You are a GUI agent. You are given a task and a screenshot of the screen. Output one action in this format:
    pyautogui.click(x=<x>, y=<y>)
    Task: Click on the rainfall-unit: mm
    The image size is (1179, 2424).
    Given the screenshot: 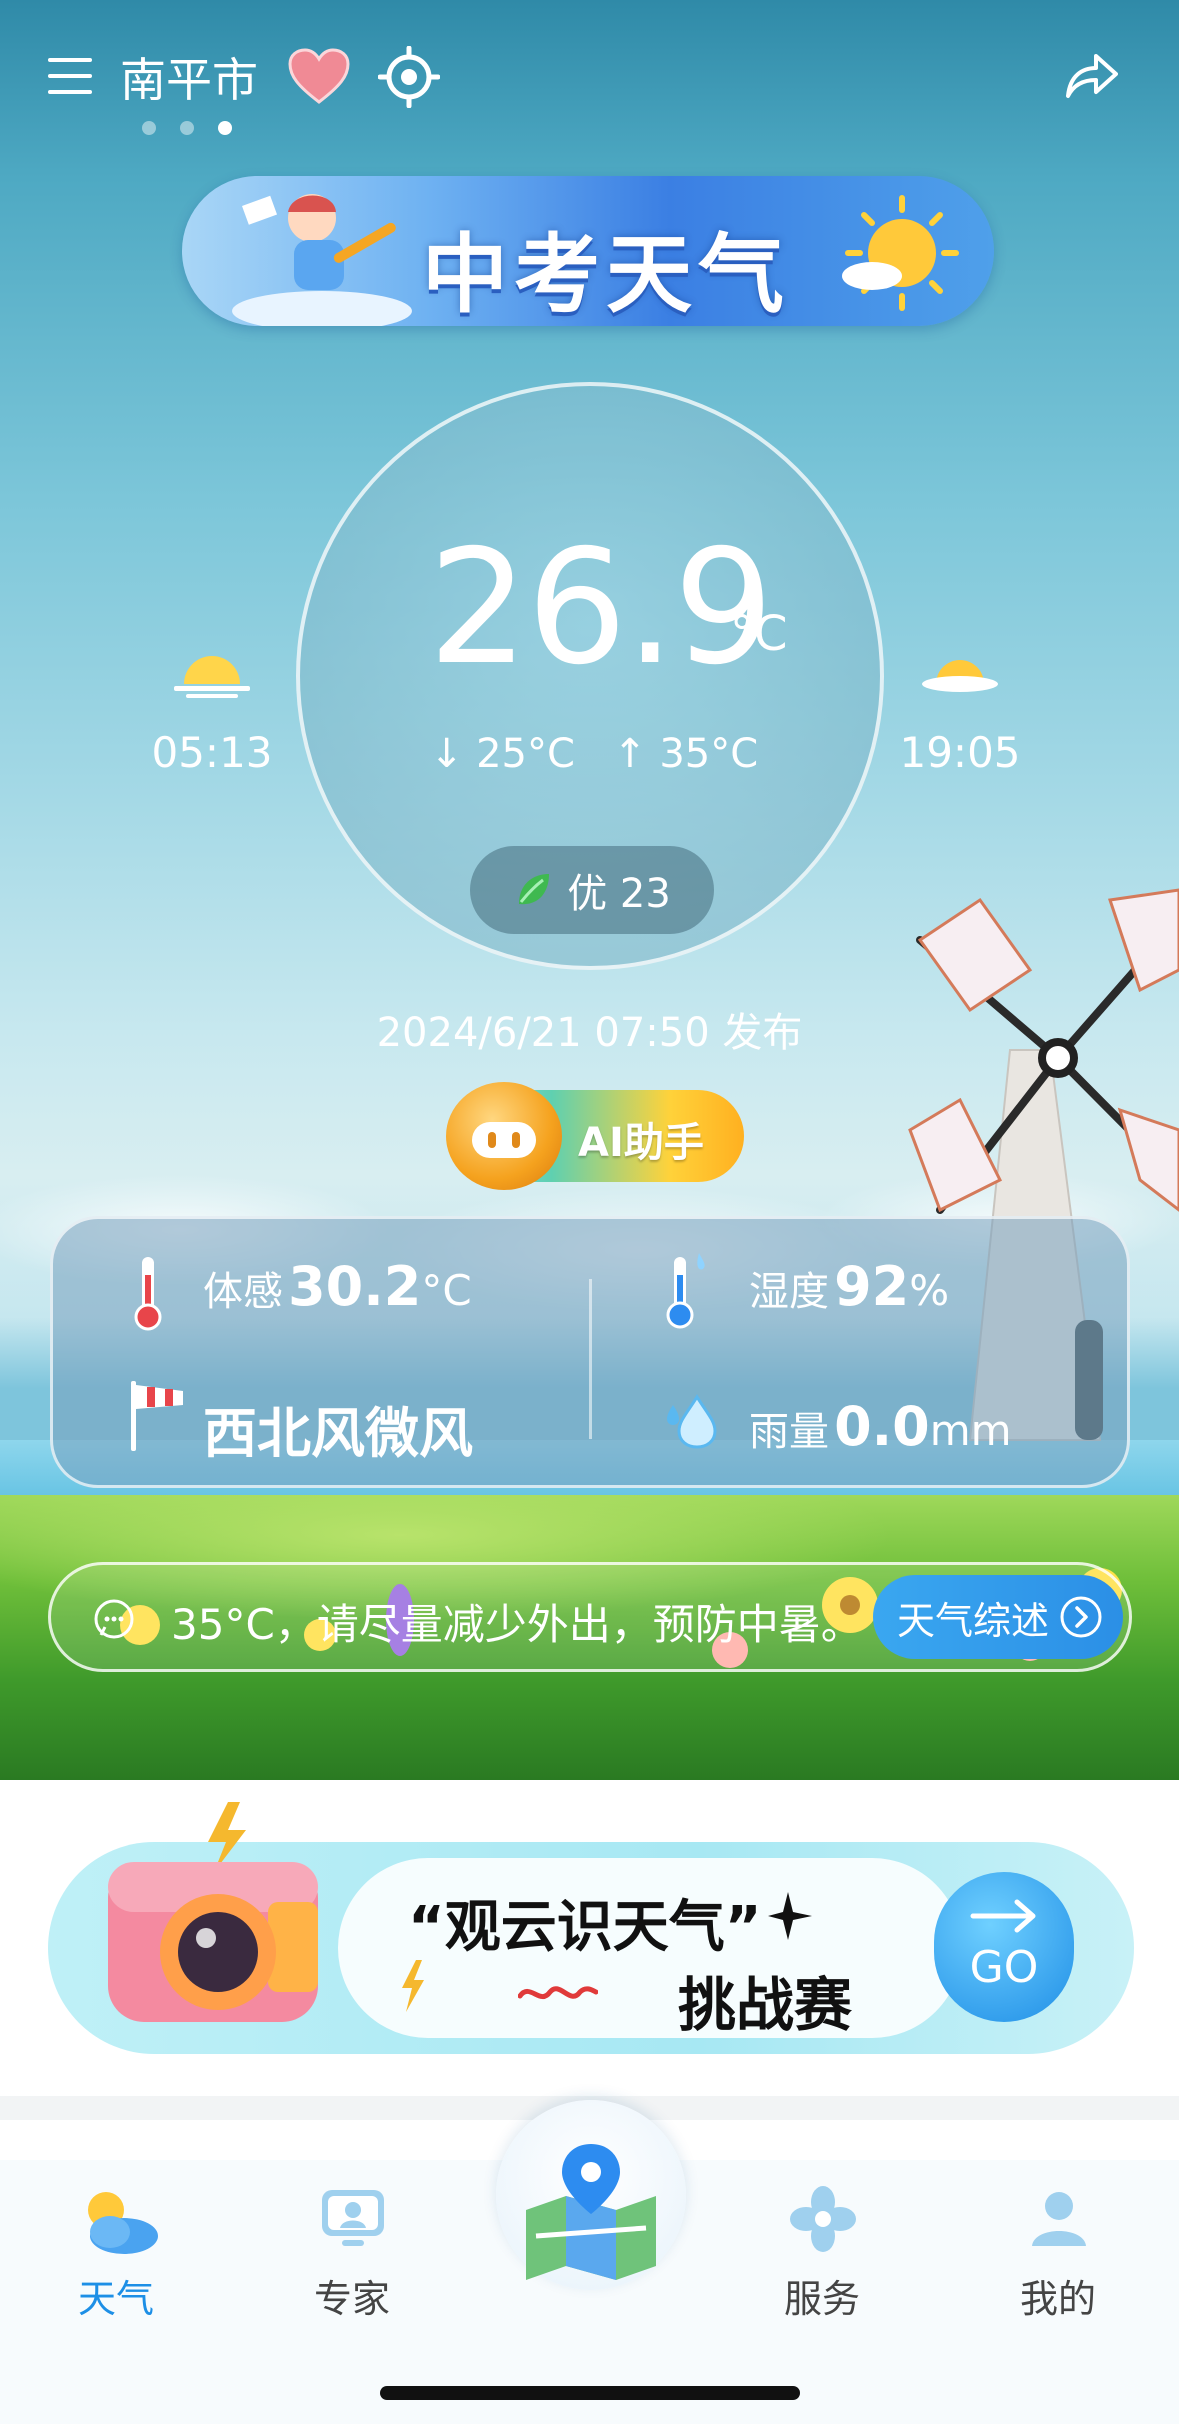 What is the action you would take?
    pyautogui.click(x=970, y=1430)
    